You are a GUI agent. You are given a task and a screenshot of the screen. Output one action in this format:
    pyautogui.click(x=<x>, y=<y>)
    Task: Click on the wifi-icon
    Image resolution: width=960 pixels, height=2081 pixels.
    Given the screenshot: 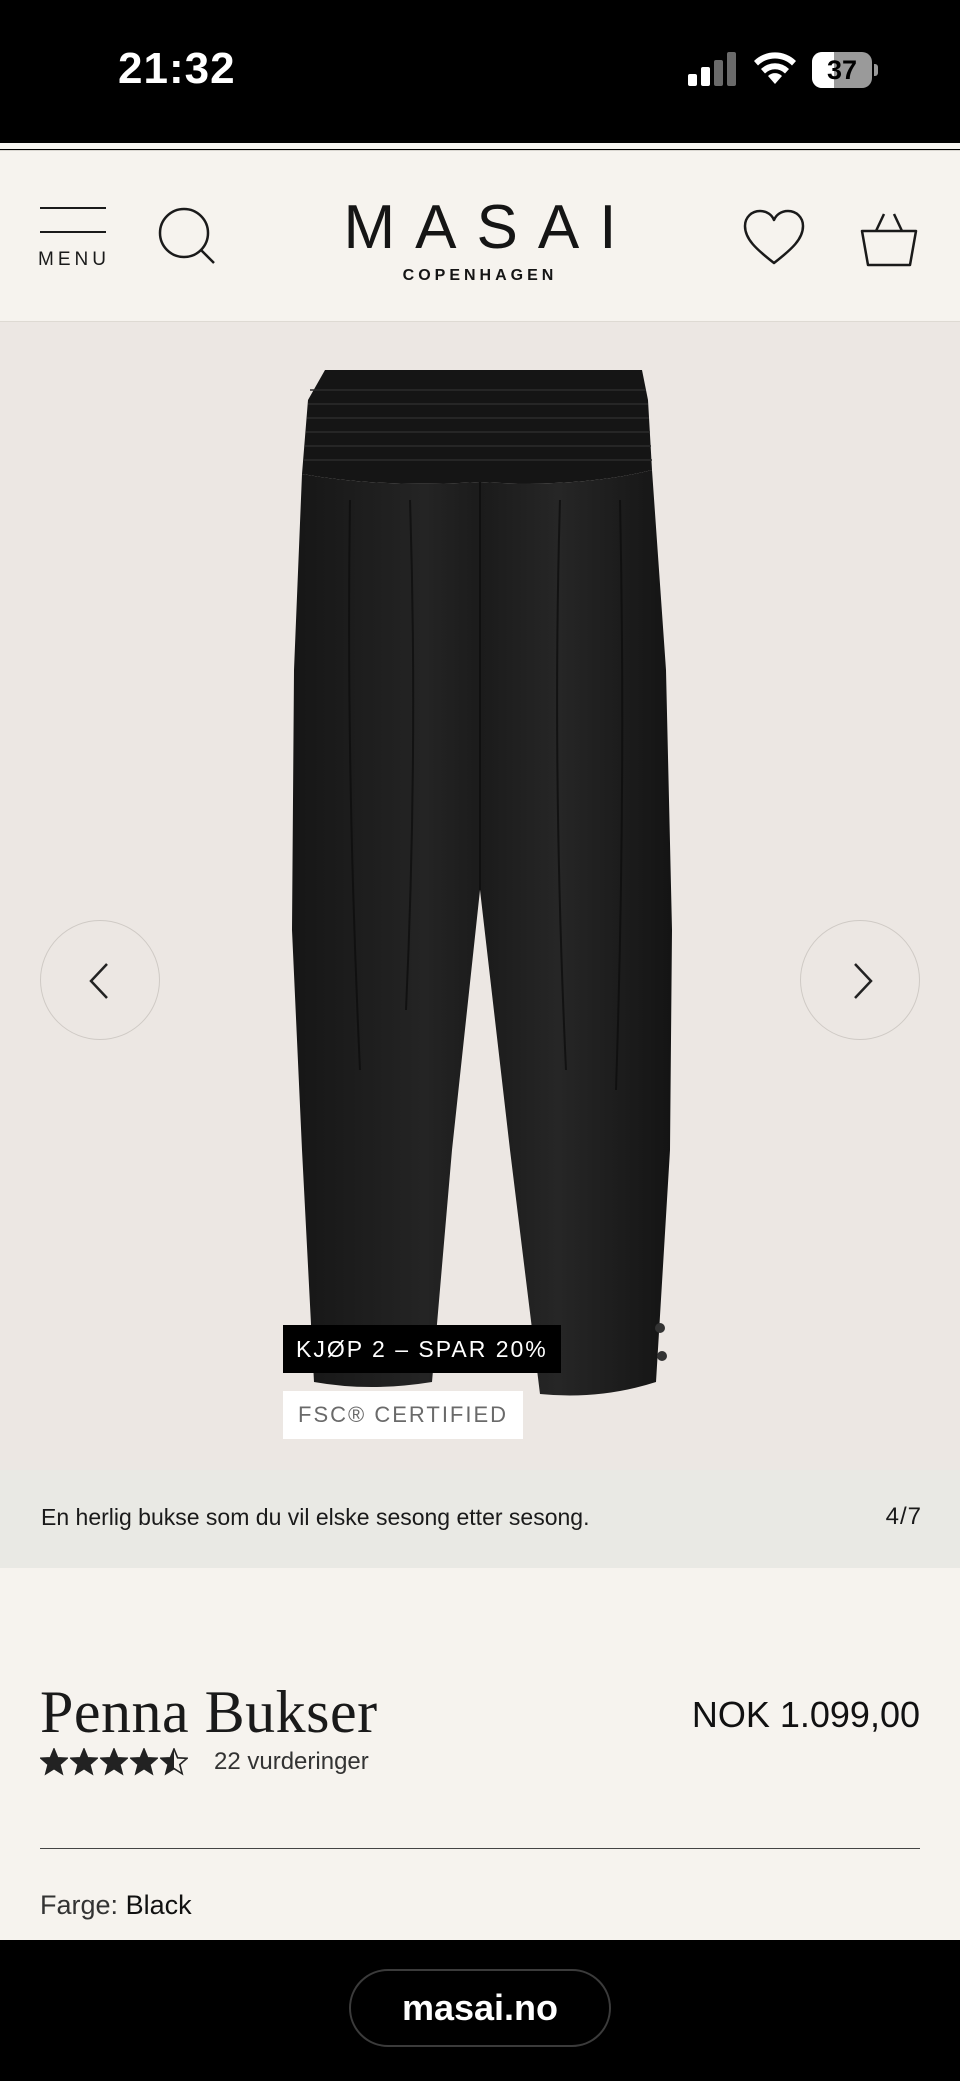 What is the action you would take?
    pyautogui.click(x=775, y=68)
    